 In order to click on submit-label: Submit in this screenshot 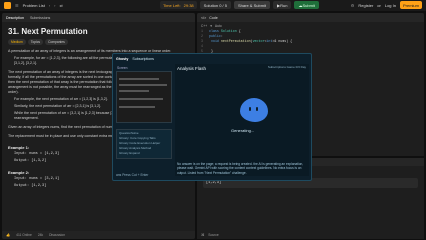, I will do `click(308, 5)`.